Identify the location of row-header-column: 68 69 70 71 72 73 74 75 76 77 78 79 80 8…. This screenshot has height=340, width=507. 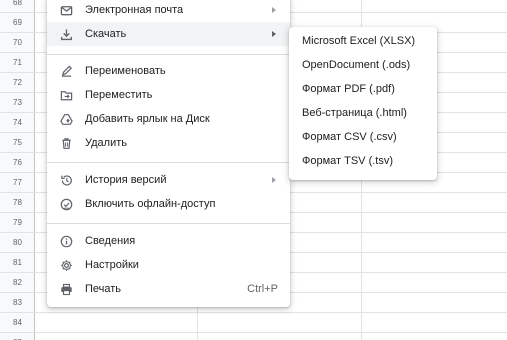
(17, 170).